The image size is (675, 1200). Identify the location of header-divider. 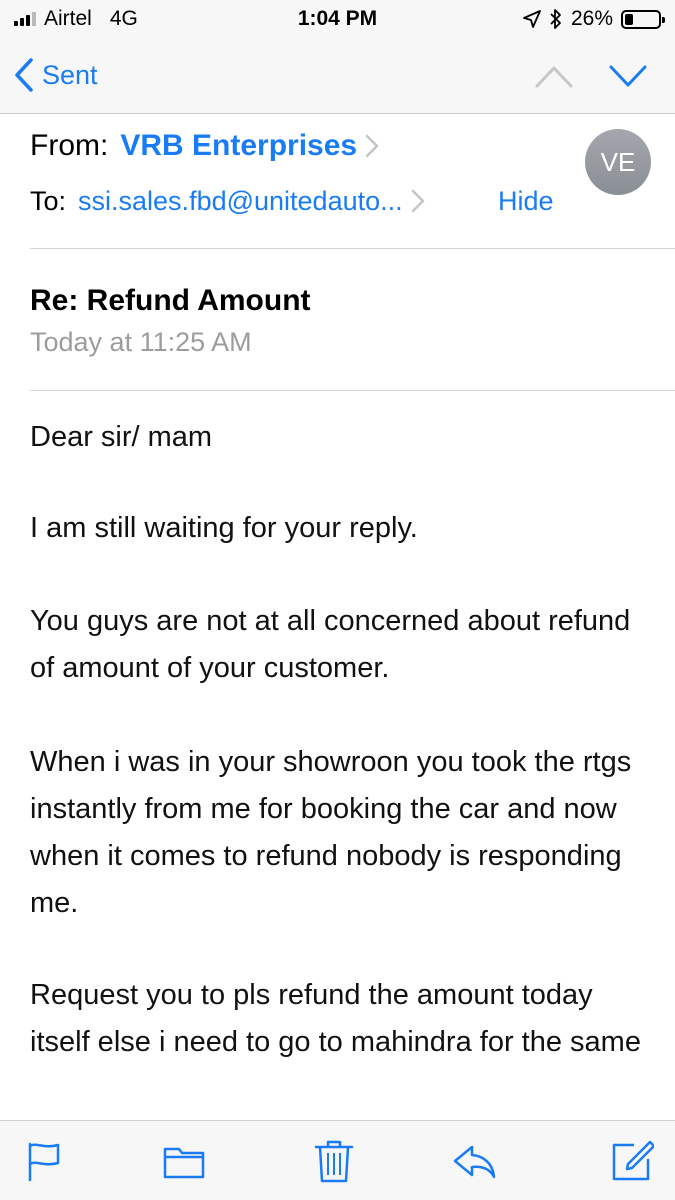
(352, 248).